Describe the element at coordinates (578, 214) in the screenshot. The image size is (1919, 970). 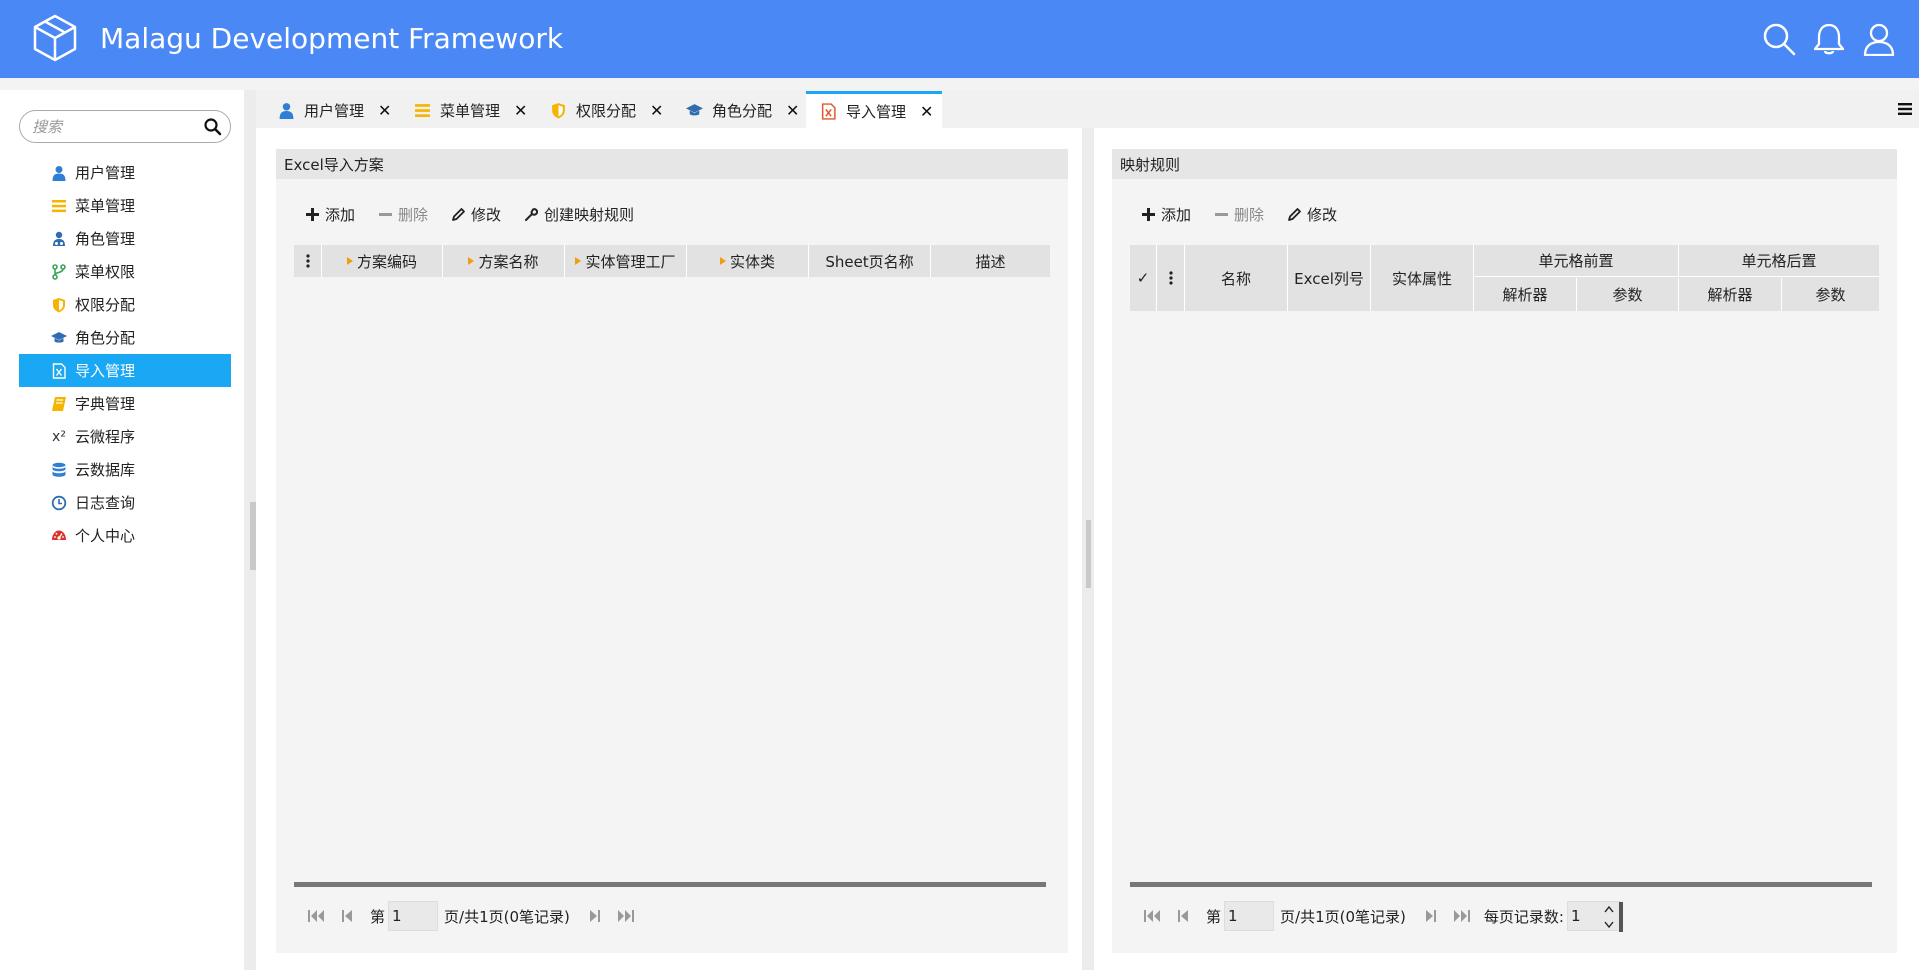
I see `create-mapping-rule-button: 创建映射规则` at that location.